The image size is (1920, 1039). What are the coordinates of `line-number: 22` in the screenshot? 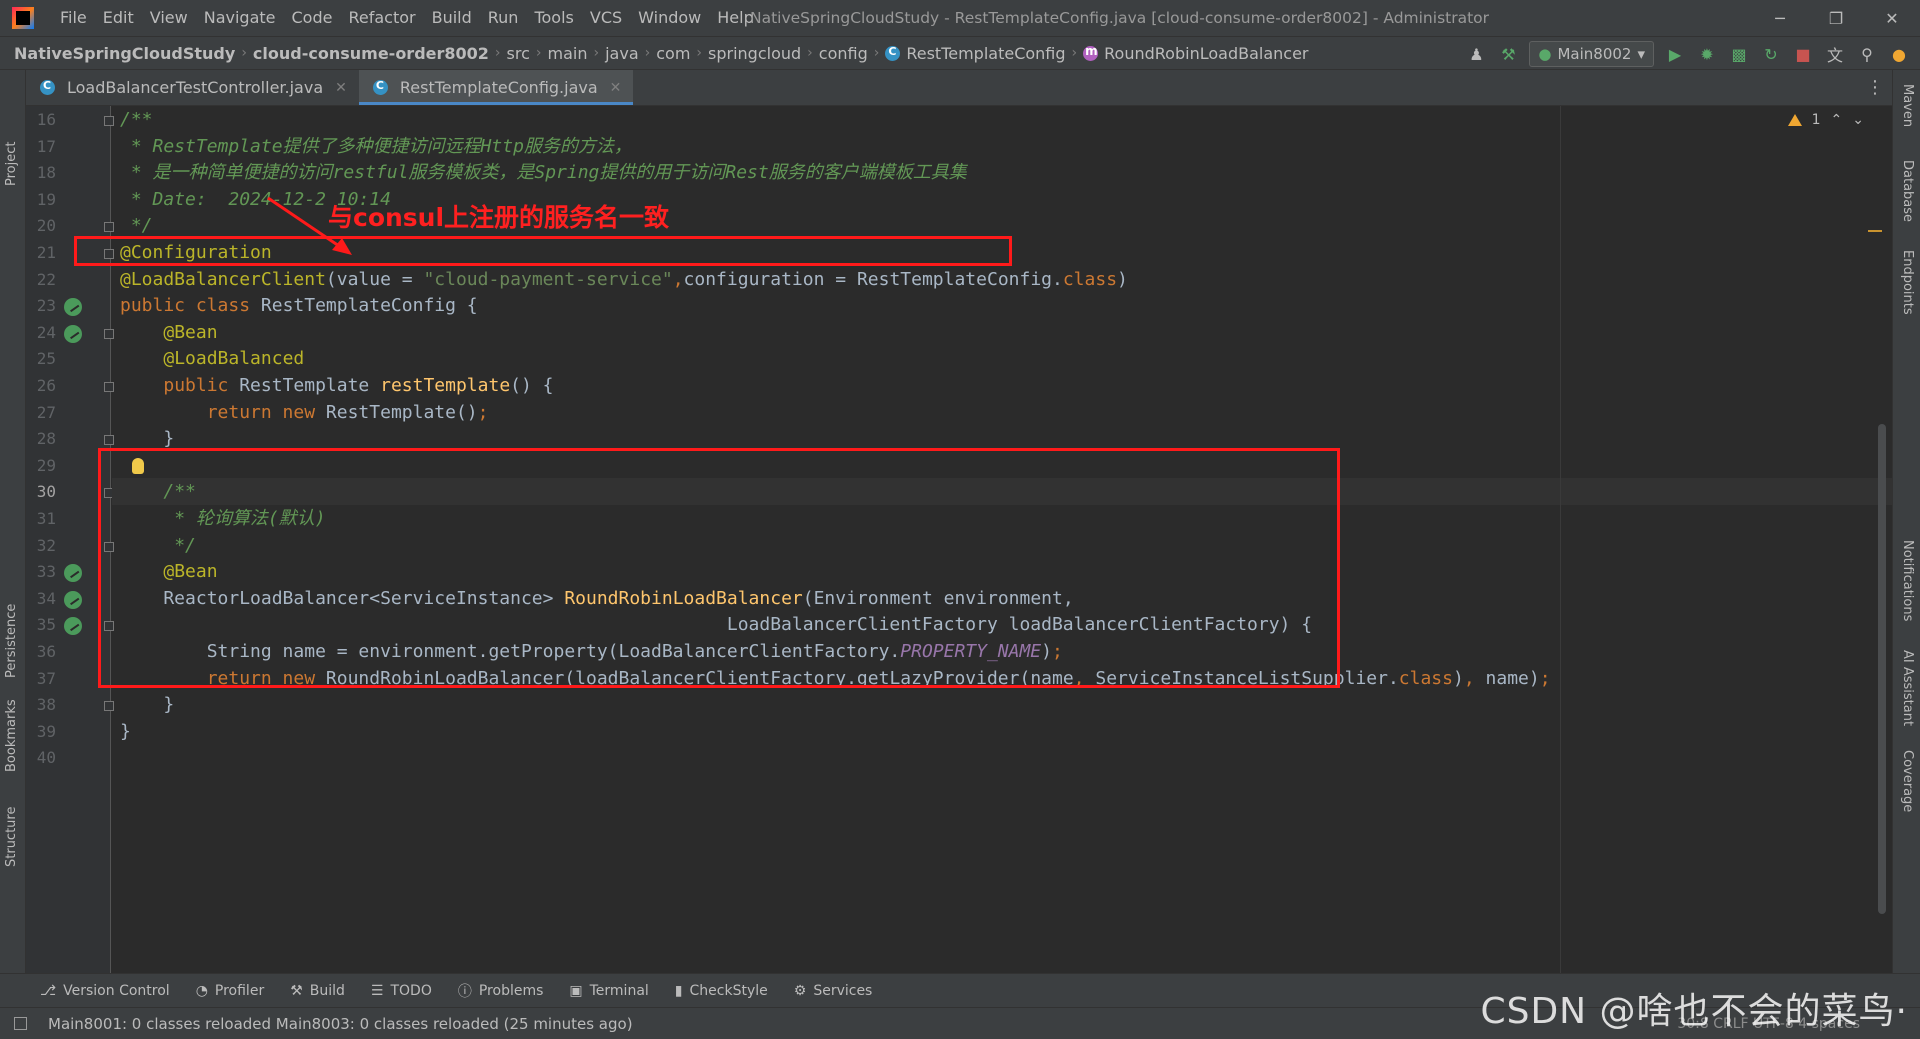 It's located at (41, 279).